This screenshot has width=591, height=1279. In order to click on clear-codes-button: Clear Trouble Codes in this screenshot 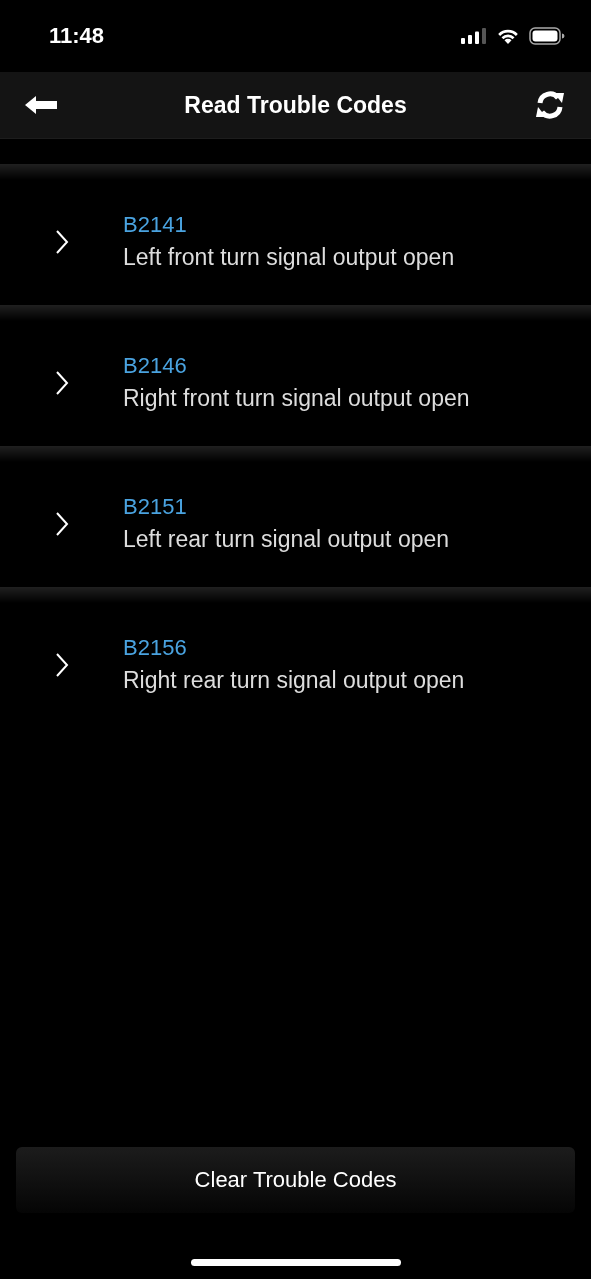, I will do `click(295, 1180)`.